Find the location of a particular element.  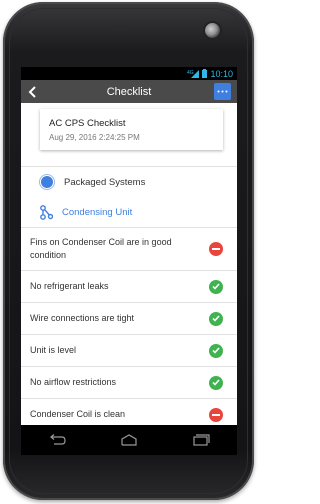

back-nav-icon is located at coordinates (58, 439).